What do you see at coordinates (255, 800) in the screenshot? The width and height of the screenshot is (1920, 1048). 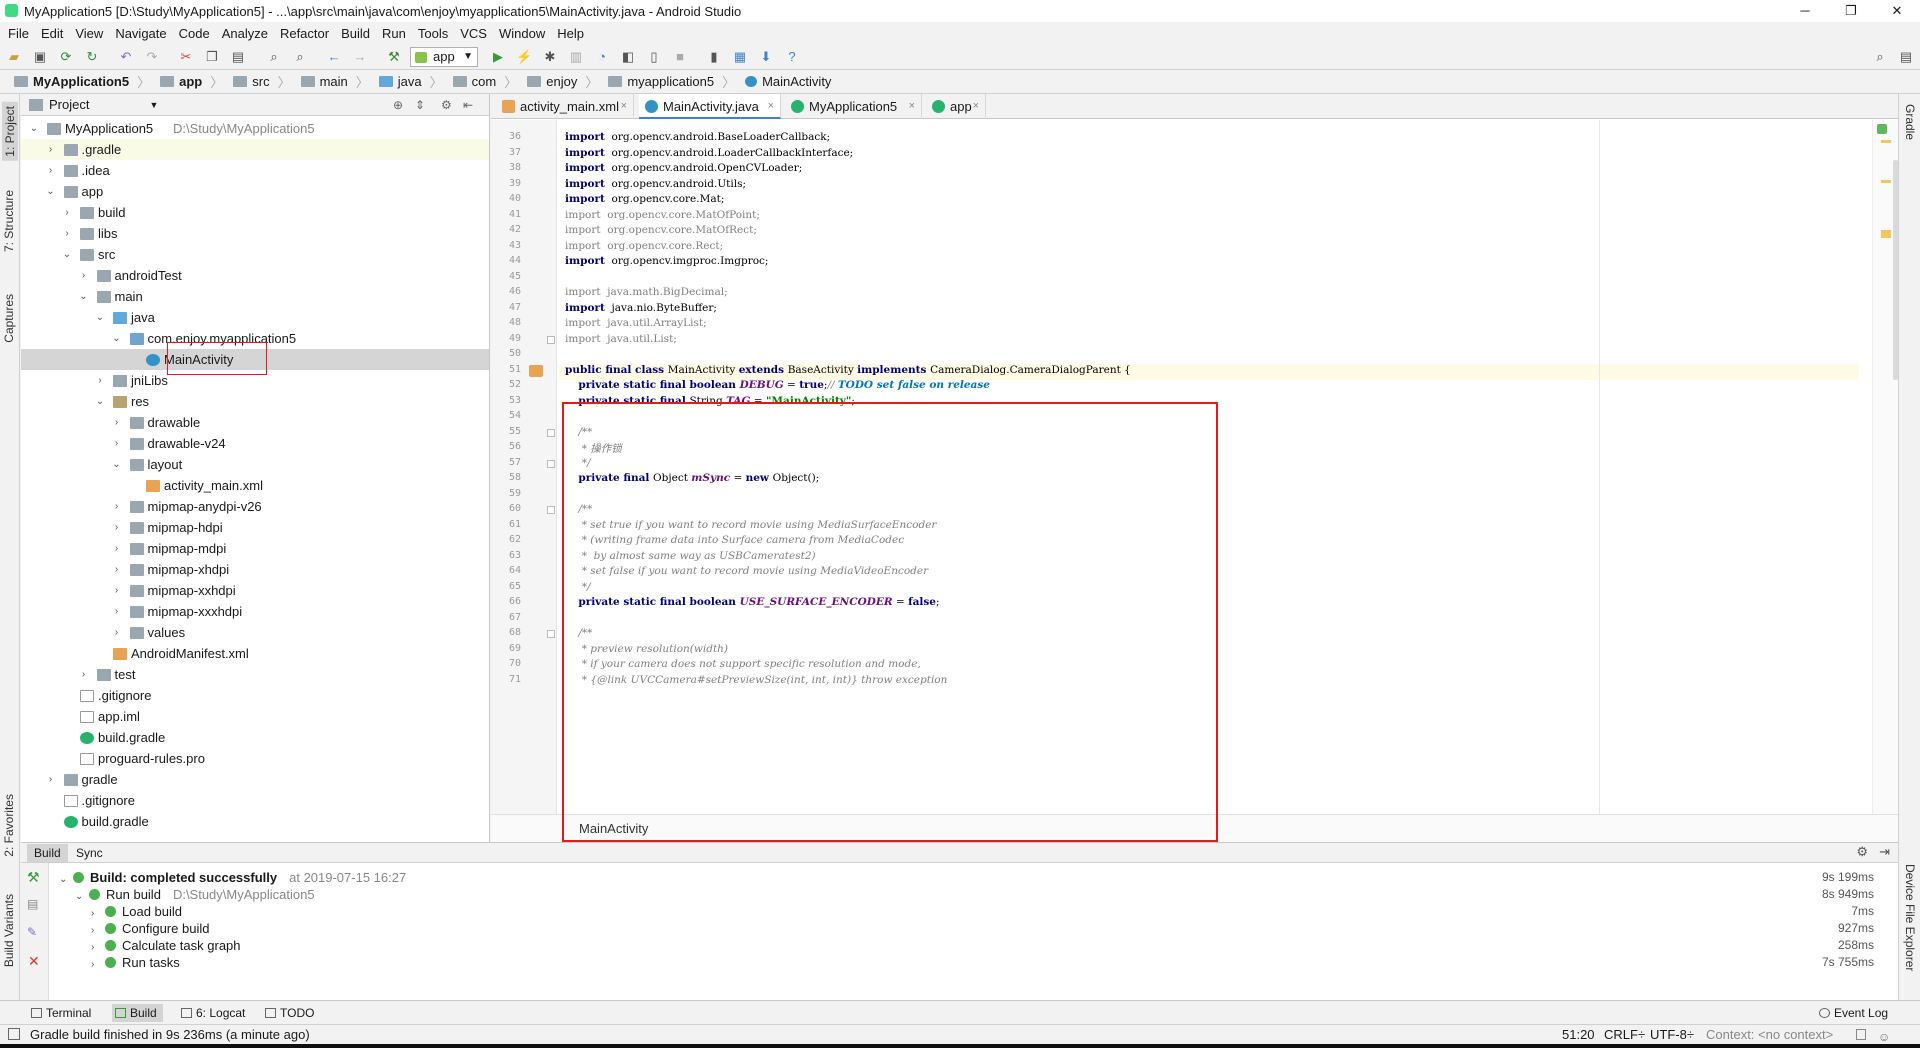 I see `tree-item: .gitignore` at bounding box center [255, 800].